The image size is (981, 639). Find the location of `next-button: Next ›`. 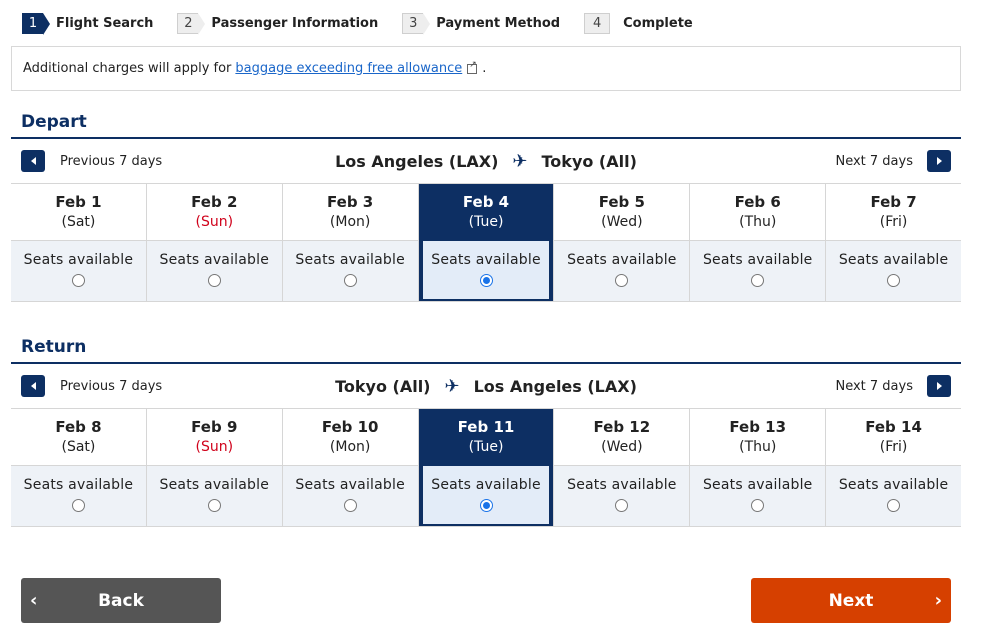

next-button: Next › is located at coordinates (851, 600).